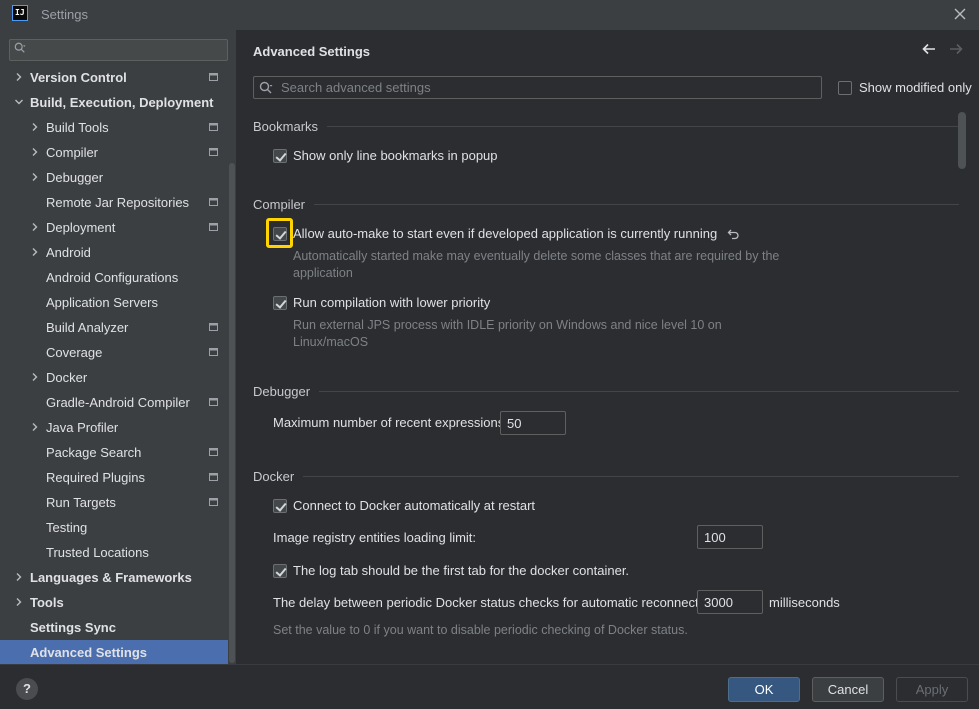  What do you see at coordinates (392, 302) in the screenshot?
I see `low-priority-label: Run compilation with lower priority` at bounding box center [392, 302].